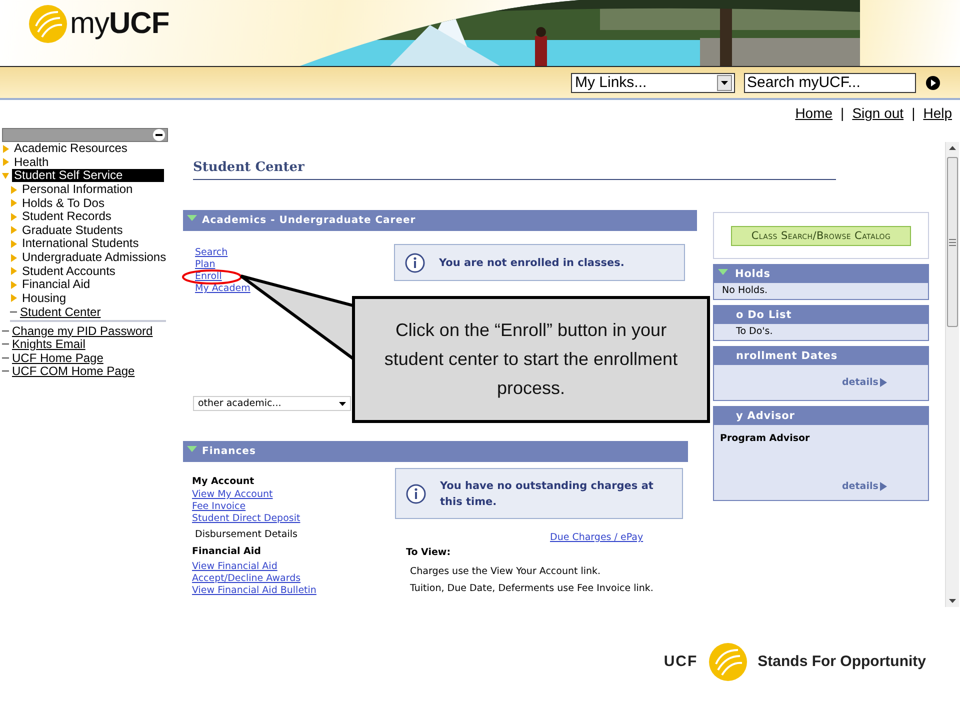 The image size is (960, 720). What do you see at coordinates (765, 439) in the screenshot?
I see `panel-label: Program Advisor` at bounding box center [765, 439].